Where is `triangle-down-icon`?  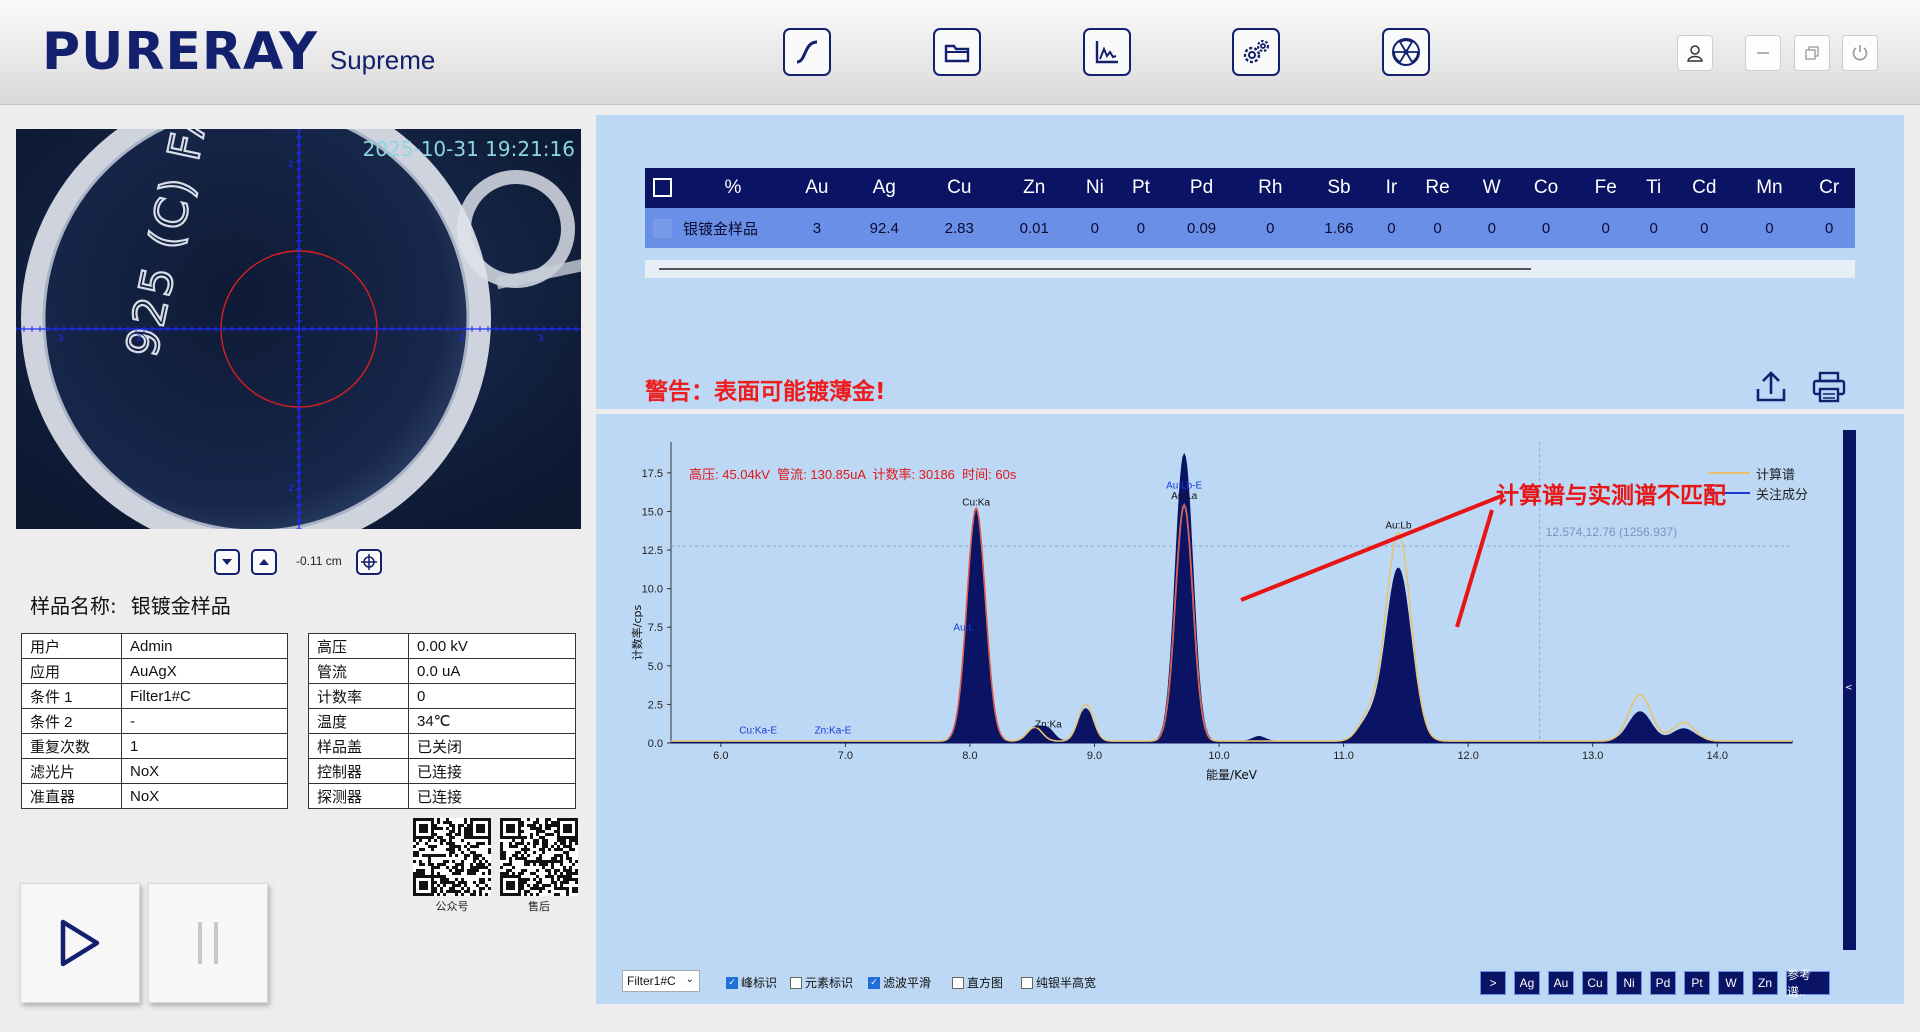 triangle-down-icon is located at coordinates (227, 562).